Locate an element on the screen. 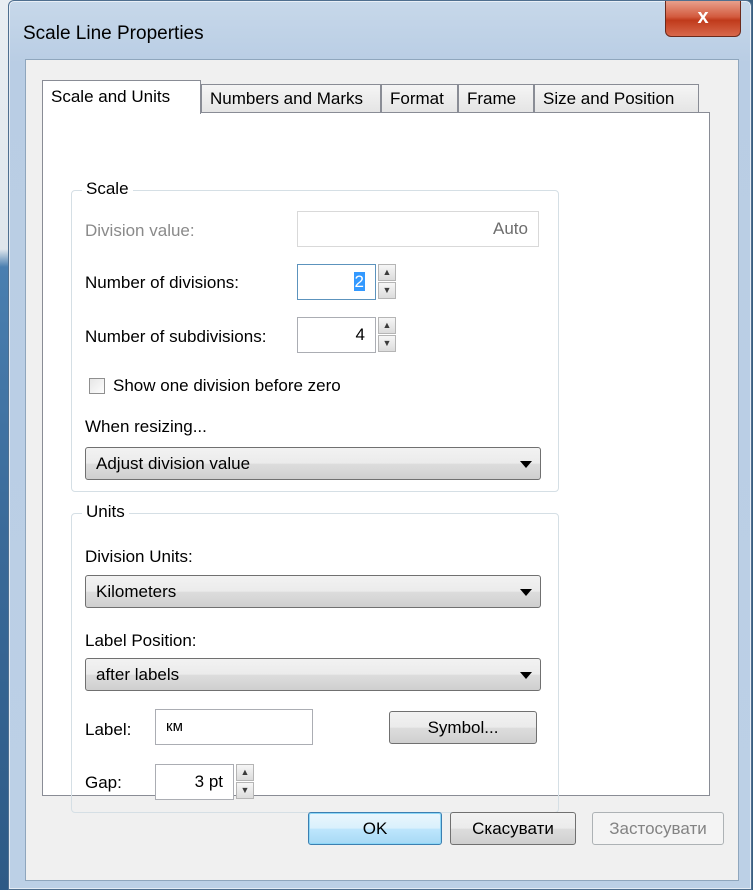  num-divisions-label: Number of divisions: is located at coordinates (162, 282).